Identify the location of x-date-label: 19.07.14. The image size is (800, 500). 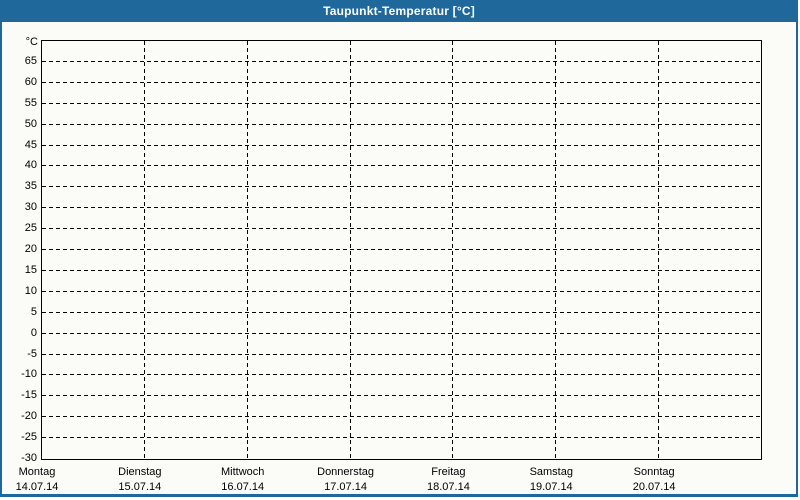
(551, 487).